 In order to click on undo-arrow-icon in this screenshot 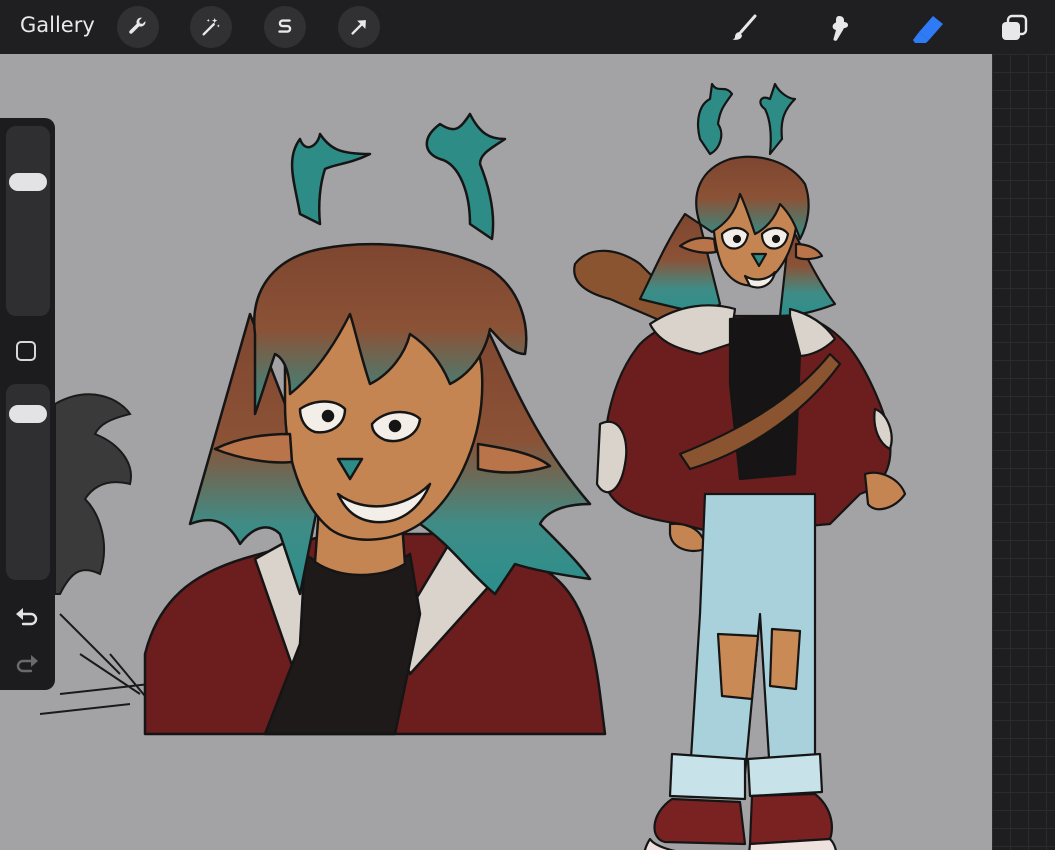, I will do `click(27, 615)`.